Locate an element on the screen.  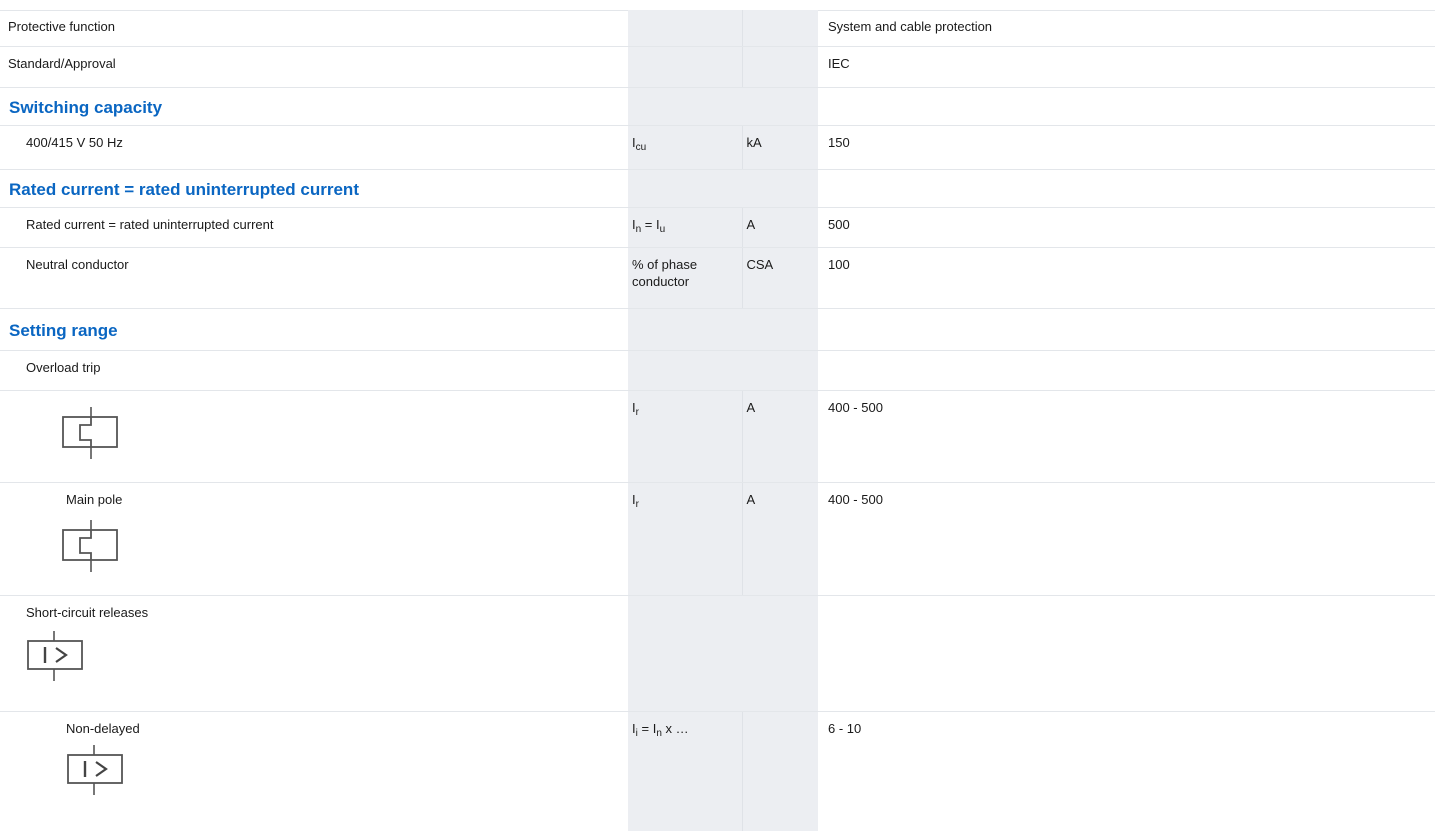
neutral-conductor-label: Neutral conductor is located at coordinates (314, 278).